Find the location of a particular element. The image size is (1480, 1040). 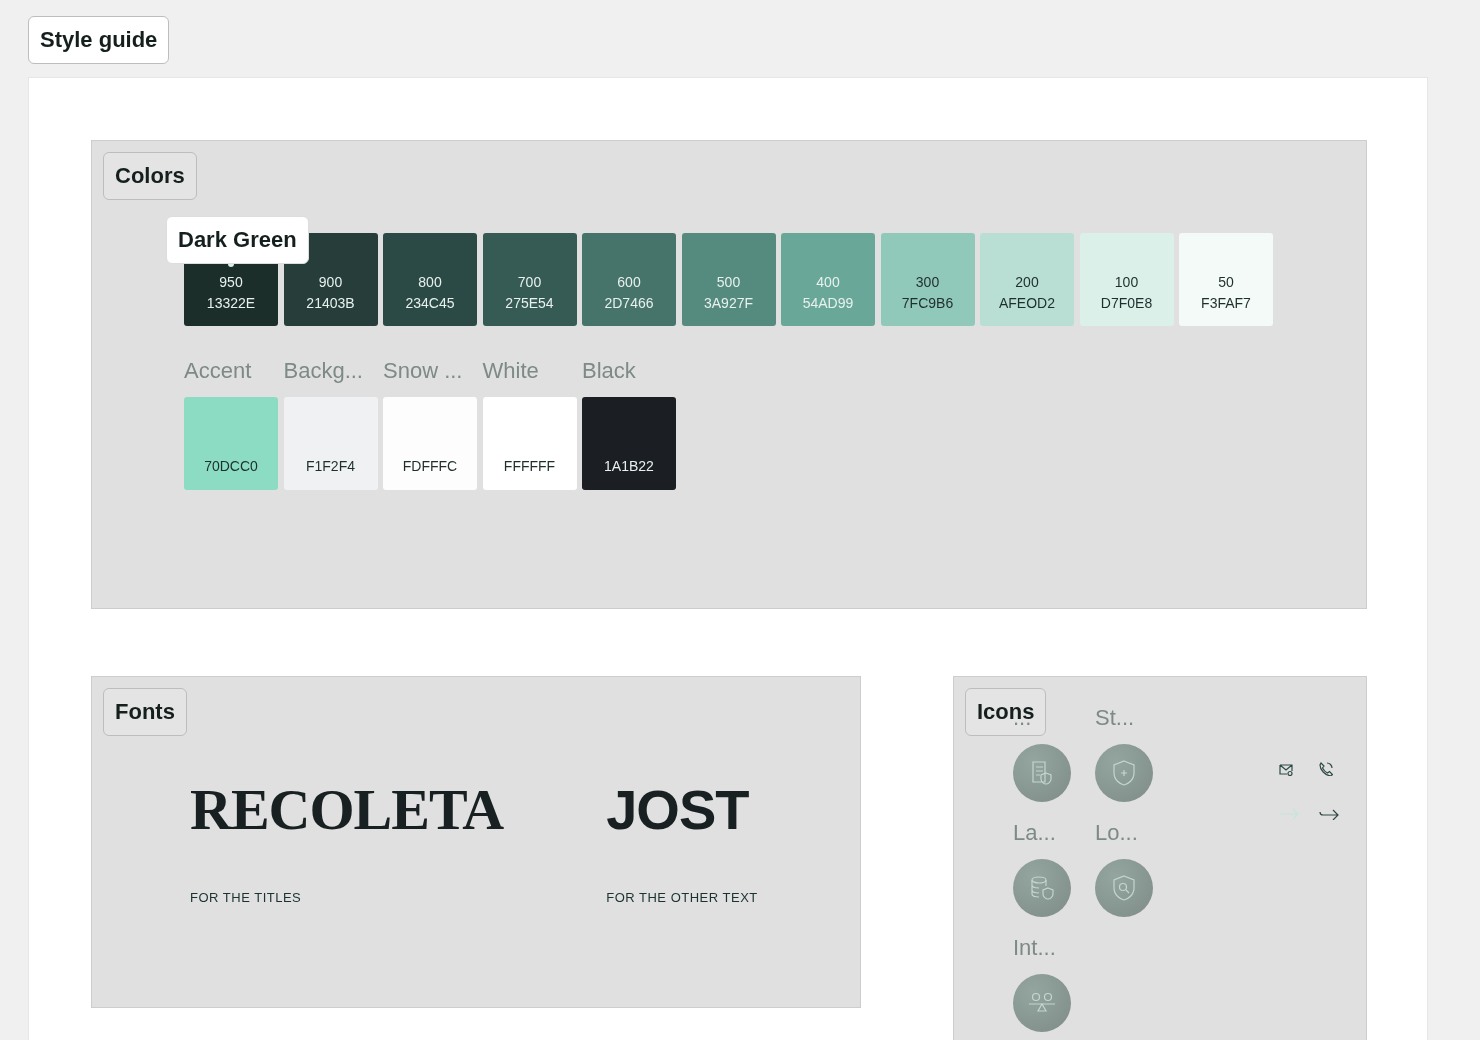

shade-label: 50 is located at coordinates (1226, 282).